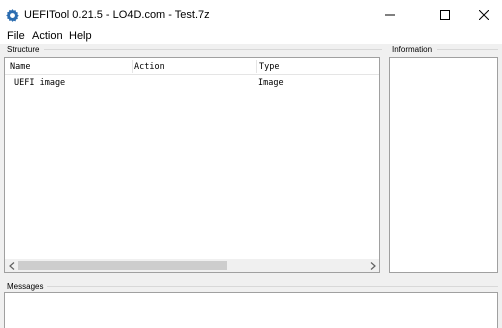 The image size is (502, 328). What do you see at coordinates (40, 83) in the screenshot?
I see `row-name: UEFI image` at bounding box center [40, 83].